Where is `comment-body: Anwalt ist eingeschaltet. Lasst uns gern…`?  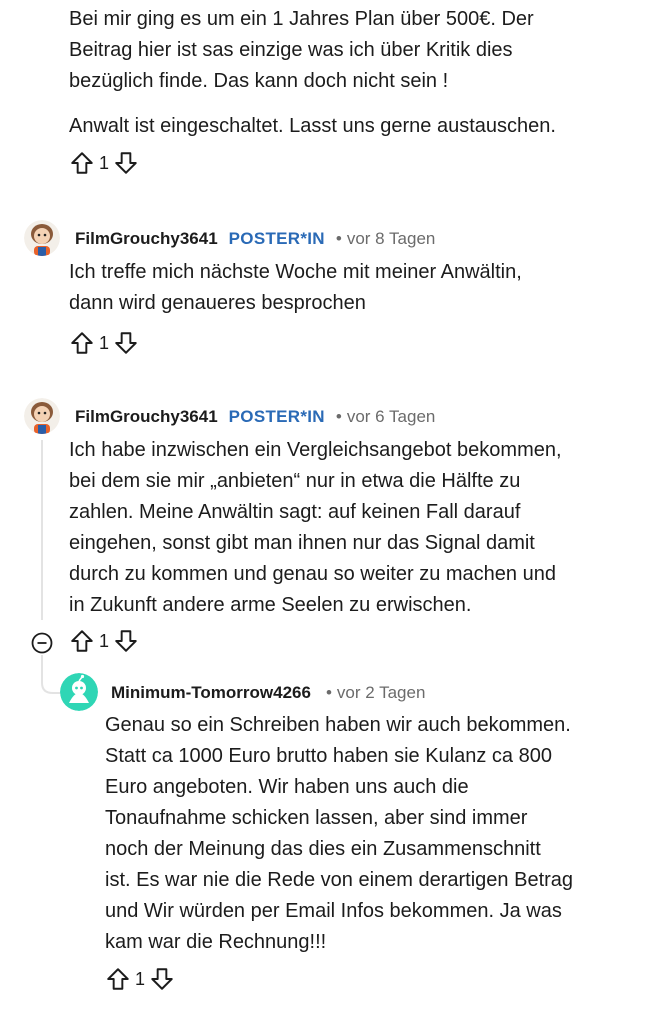
comment-body: Anwalt ist eingeschaltet. Lasst uns gern… is located at coordinates (312, 126).